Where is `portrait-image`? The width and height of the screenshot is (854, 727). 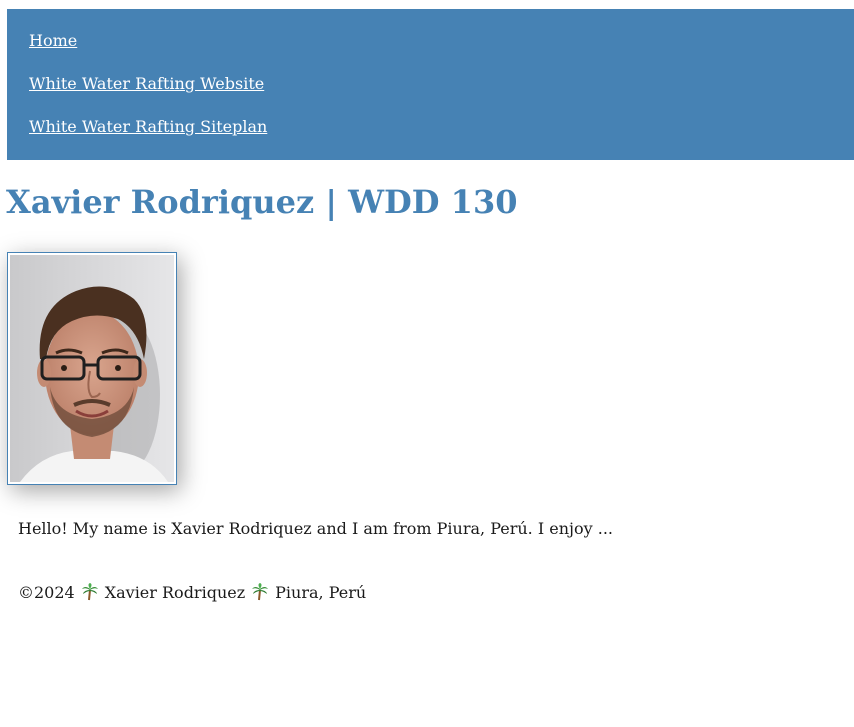
portrait-image is located at coordinates (92, 368).